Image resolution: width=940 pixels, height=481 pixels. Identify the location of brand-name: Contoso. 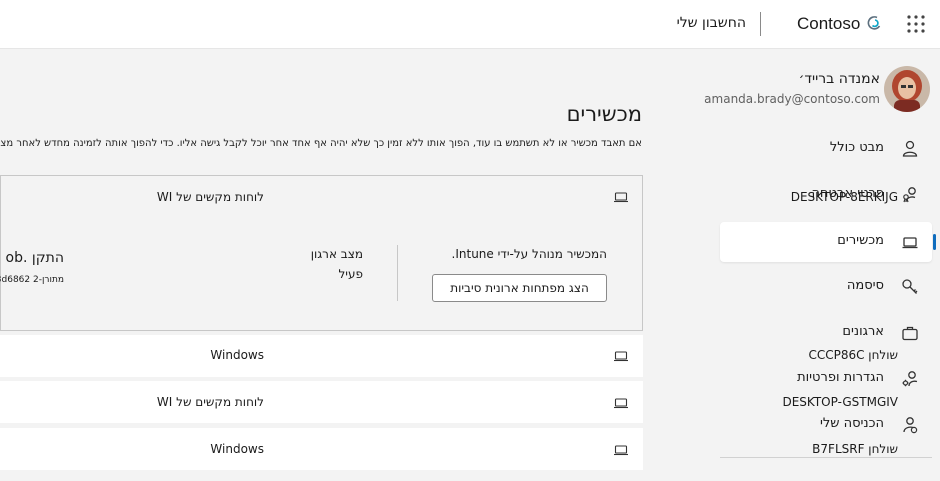
(829, 23).